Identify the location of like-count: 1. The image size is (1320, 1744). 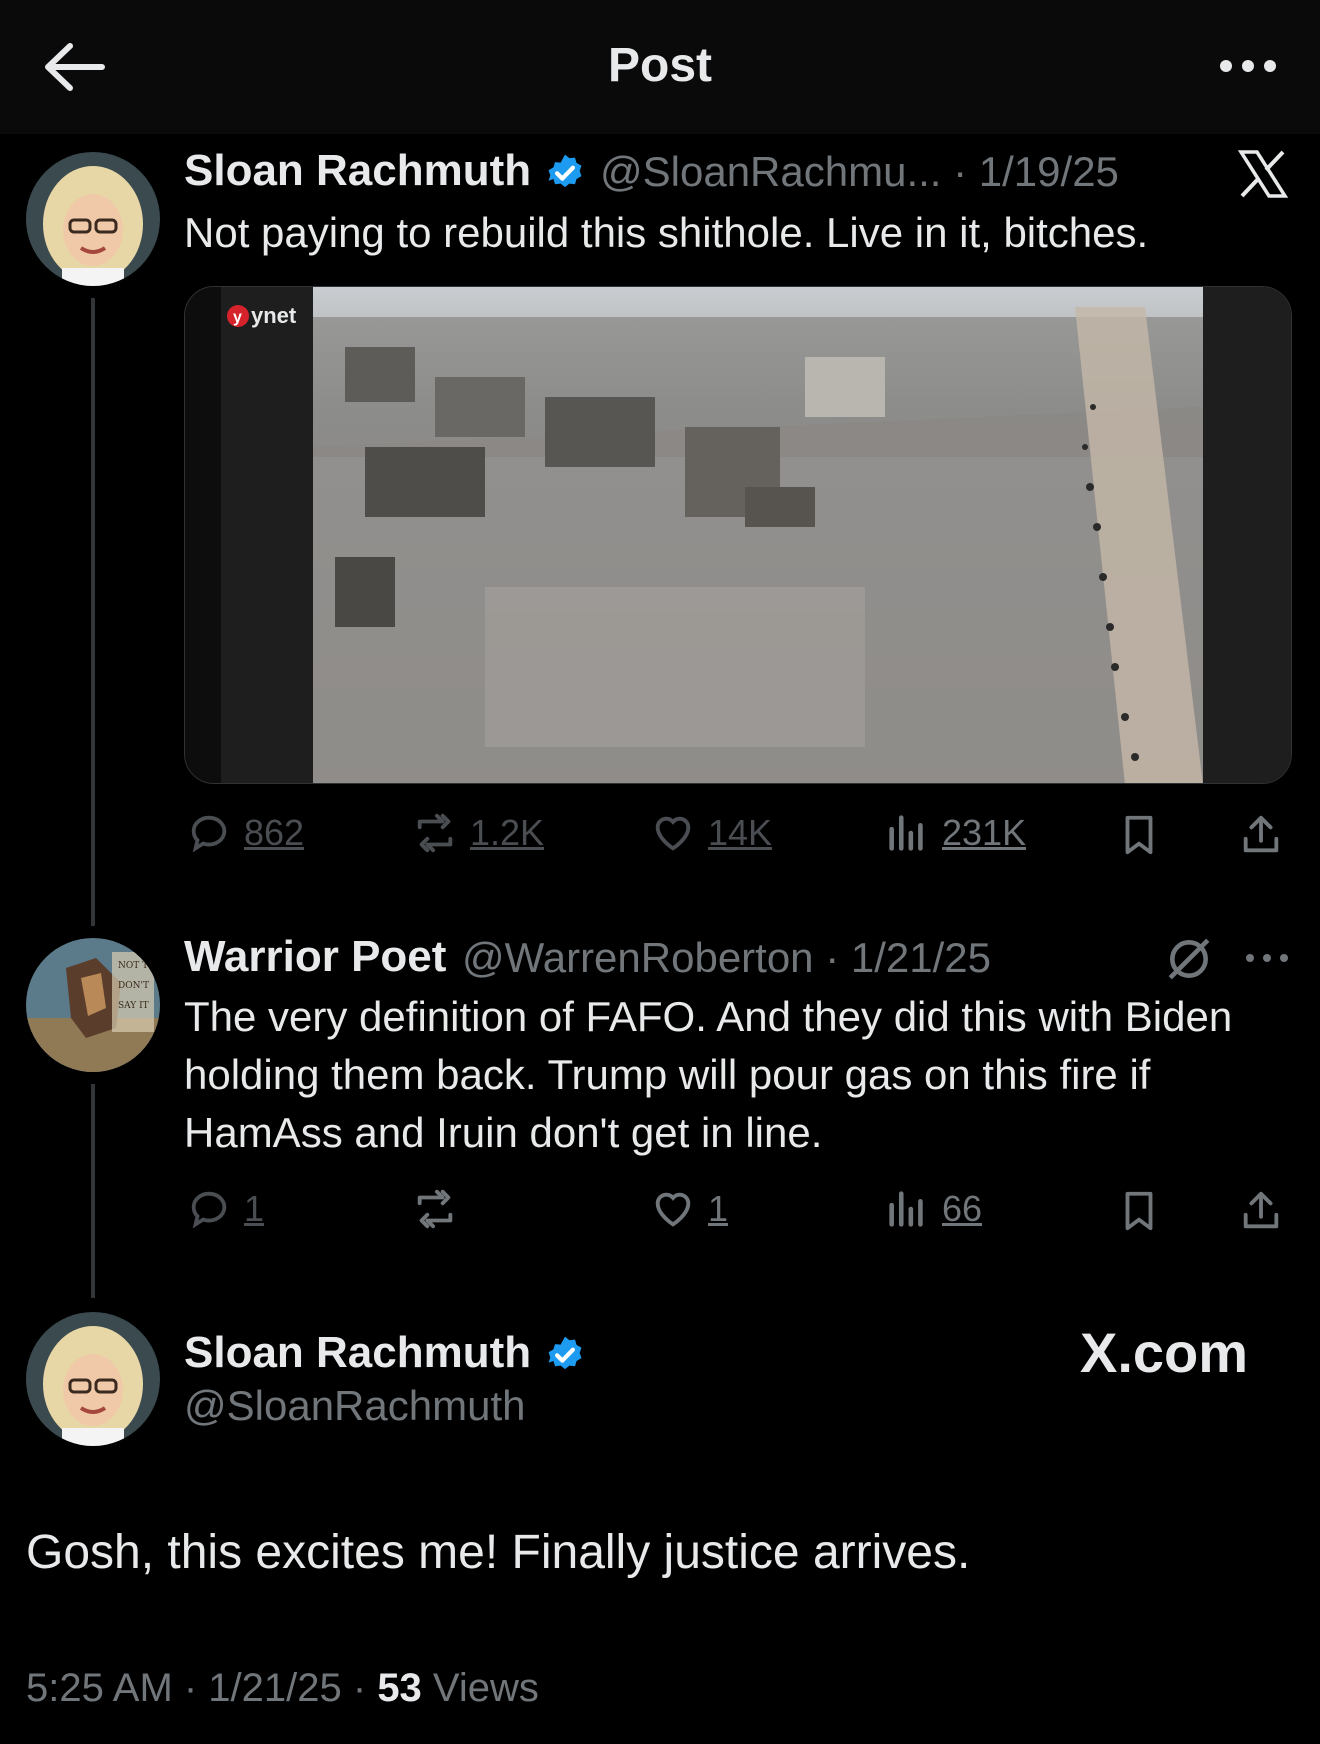
(718, 1208).